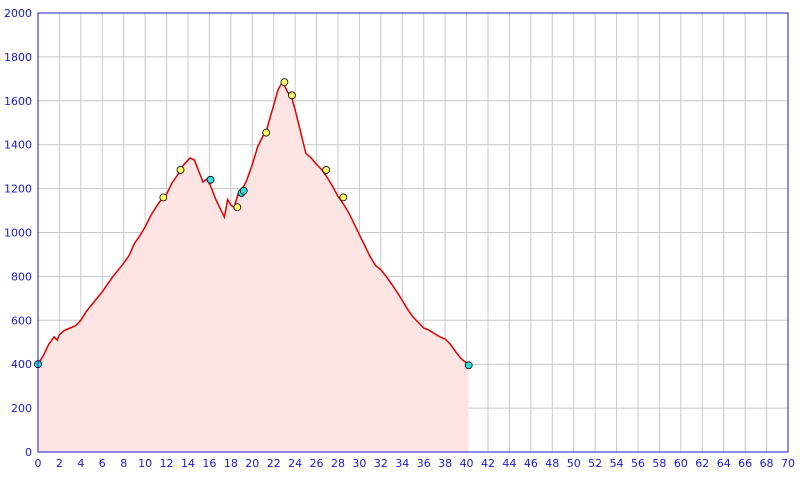  Describe the element at coordinates (552, 463) in the screenshot. I see `x-tick-label: 48` at that location.